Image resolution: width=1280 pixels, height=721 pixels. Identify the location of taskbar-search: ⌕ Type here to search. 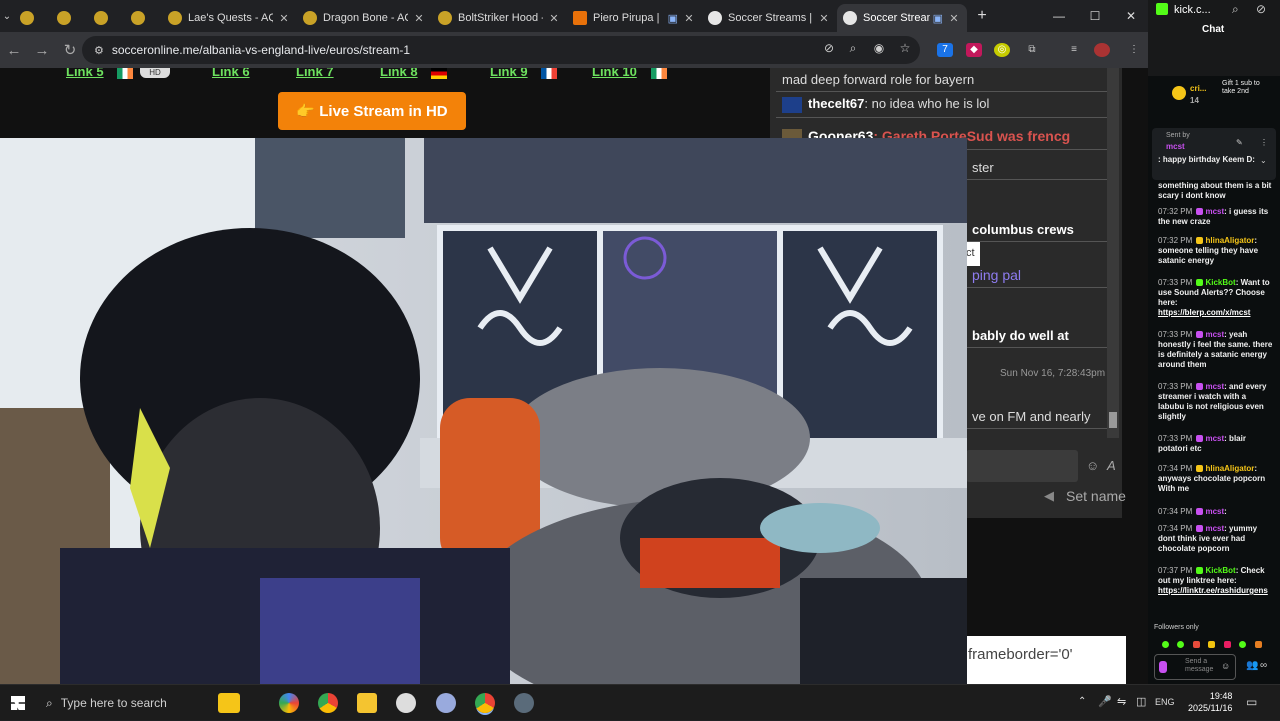
(124, 703).